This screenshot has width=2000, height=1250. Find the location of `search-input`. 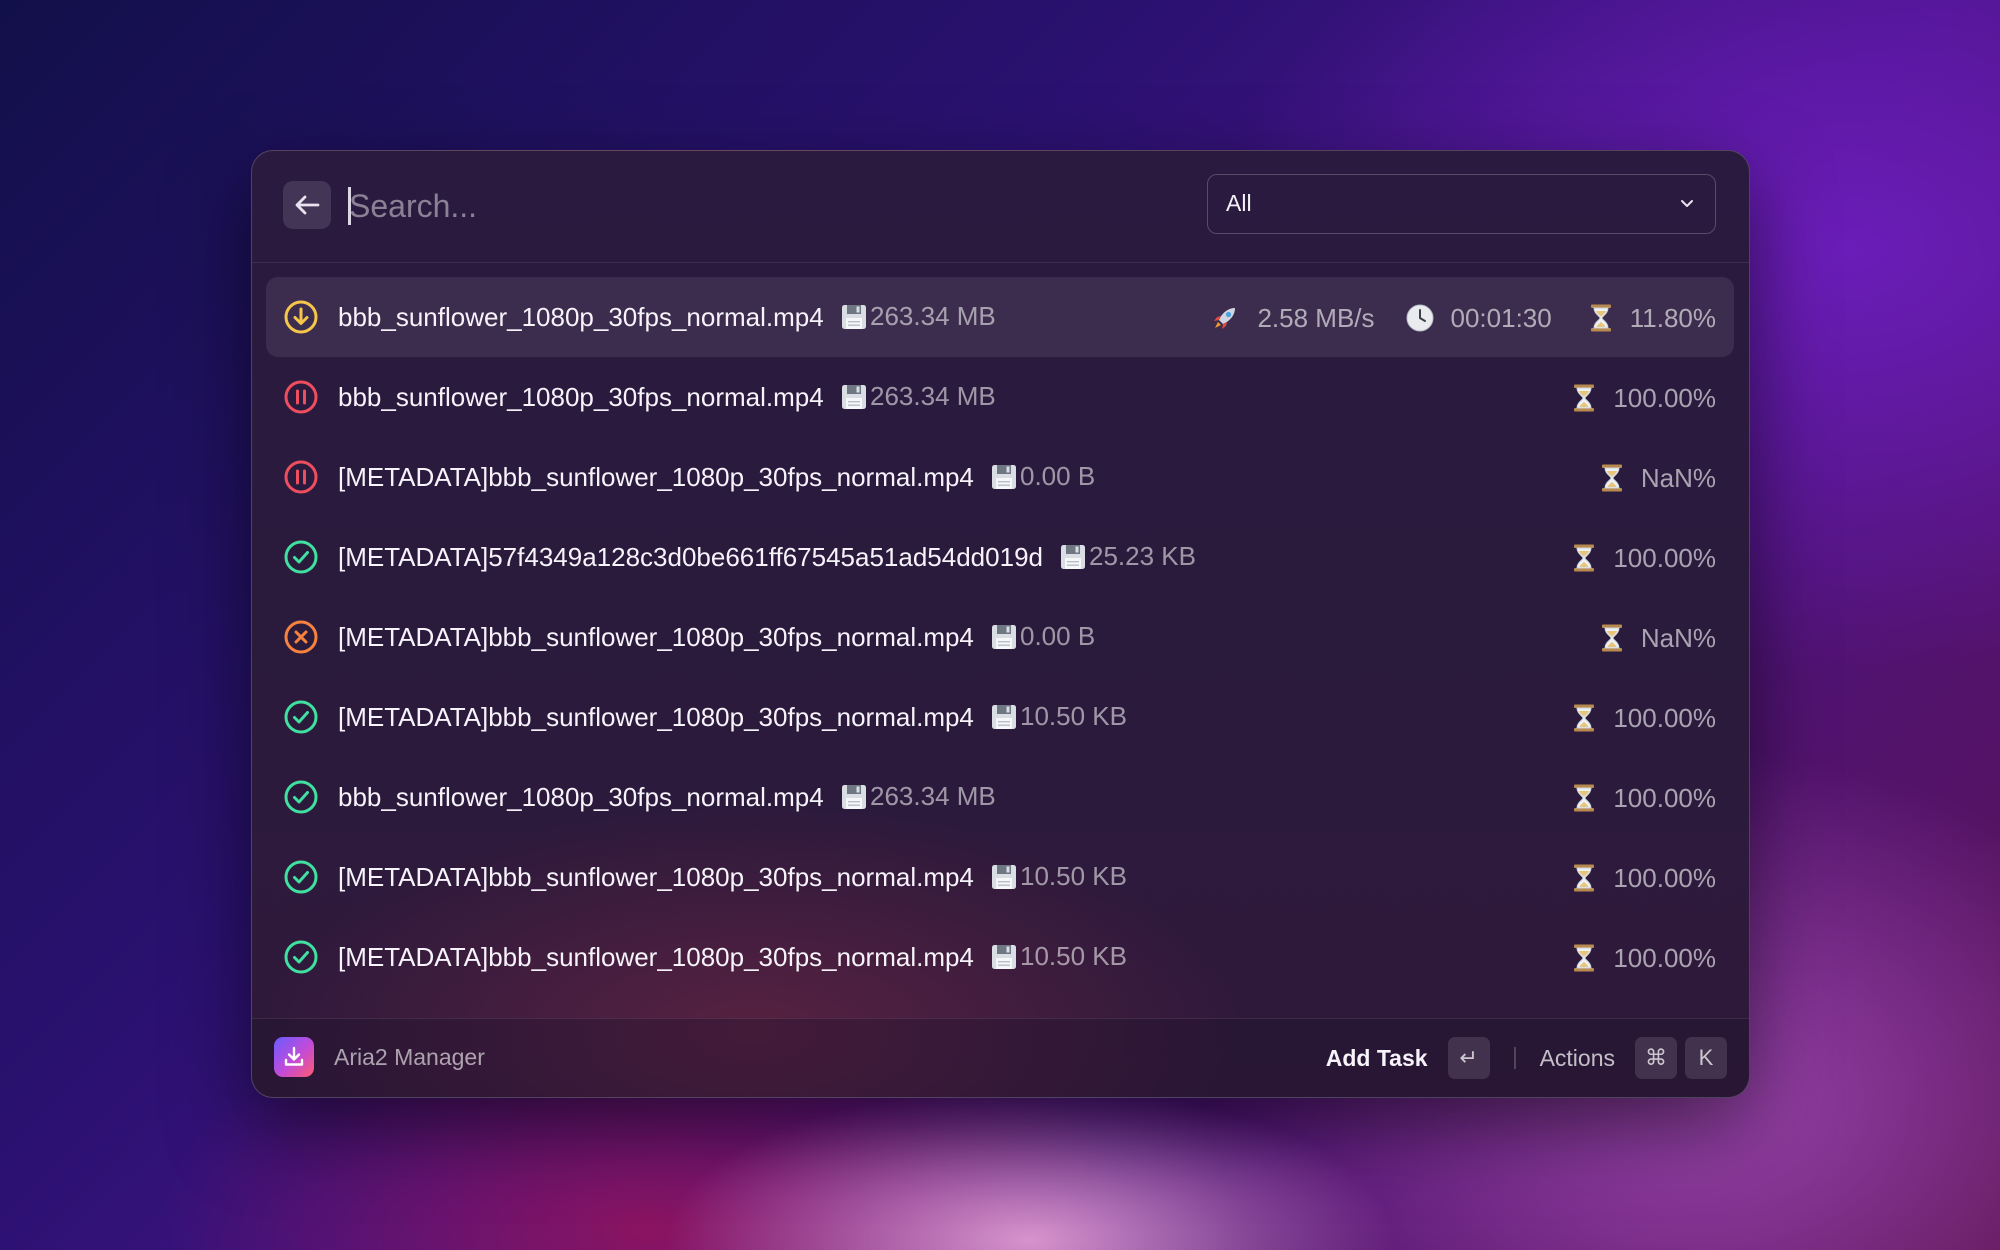

search-input is located at coordinates (749, 206).